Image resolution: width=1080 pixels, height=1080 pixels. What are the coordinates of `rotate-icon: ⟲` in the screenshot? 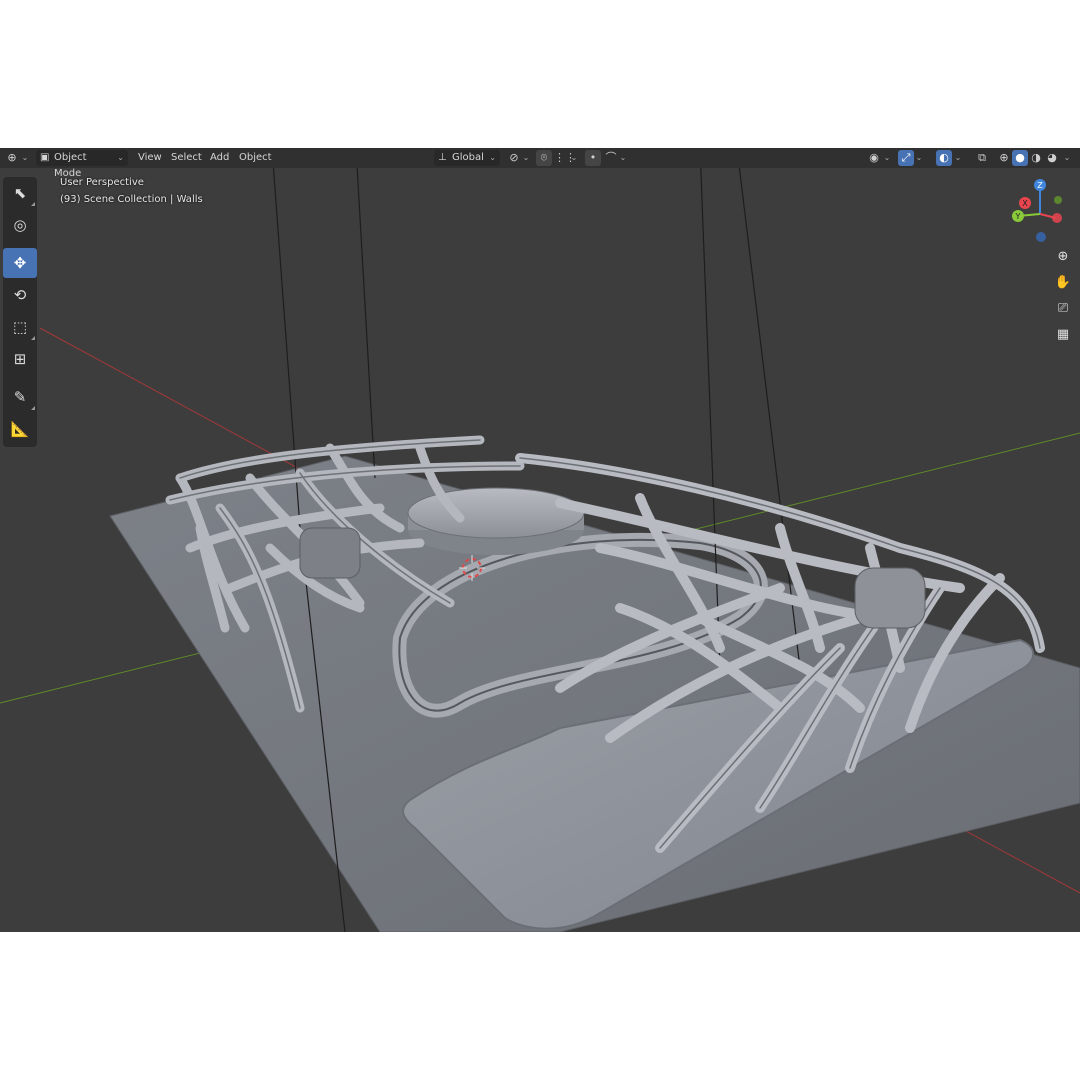 It's located at (20, 295).